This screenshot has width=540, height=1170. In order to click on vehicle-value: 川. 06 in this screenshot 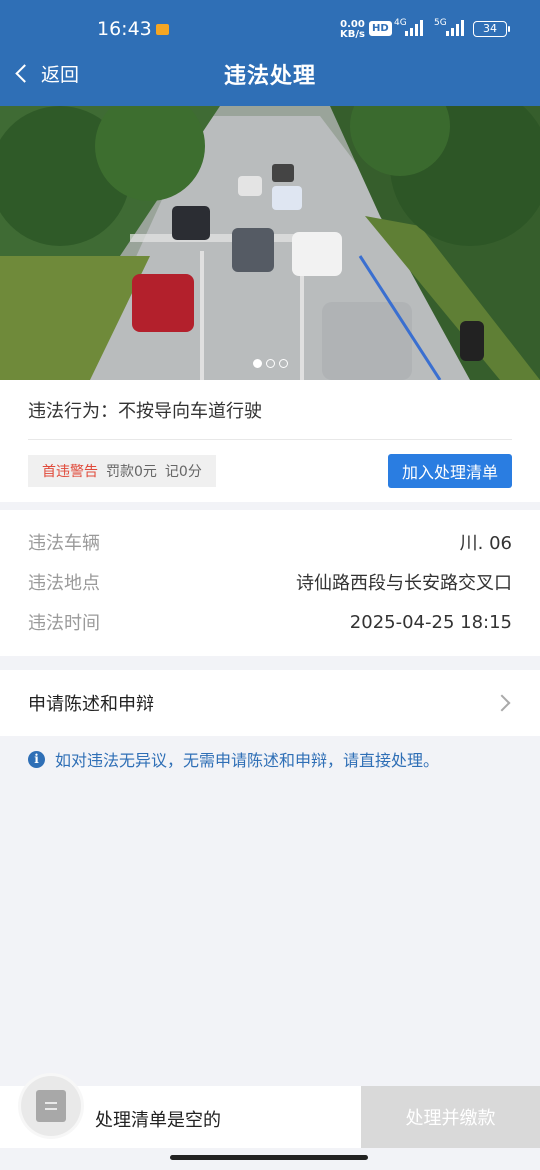, I will do `click(485, 543)`.